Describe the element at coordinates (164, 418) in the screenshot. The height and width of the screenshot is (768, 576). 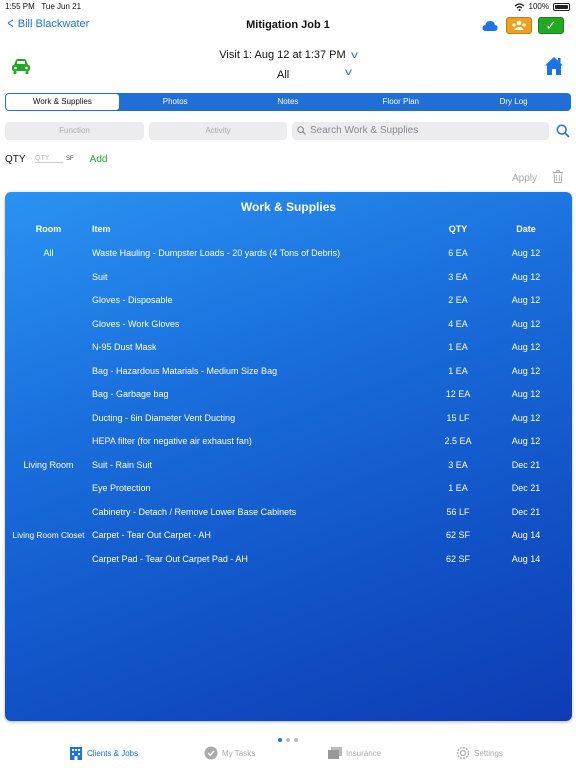
I see `item-cell: Ducting - 6in Diameter Vent Ducting` at that location.